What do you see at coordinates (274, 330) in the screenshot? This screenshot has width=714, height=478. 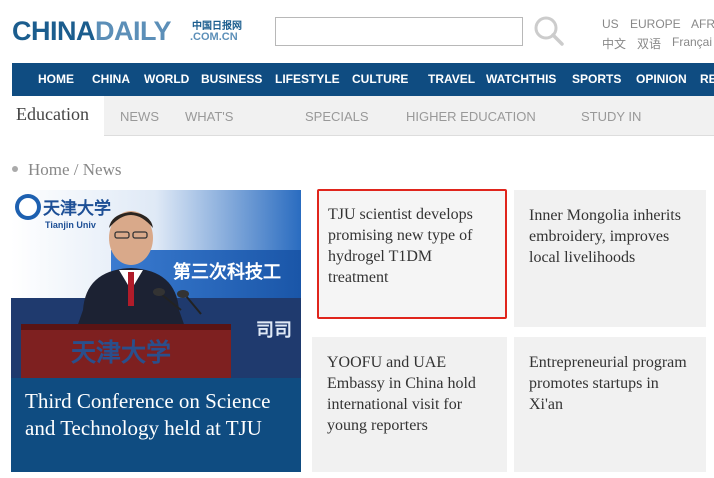 I see `banner-text-2: 司司` at bounding box center [274, 330].